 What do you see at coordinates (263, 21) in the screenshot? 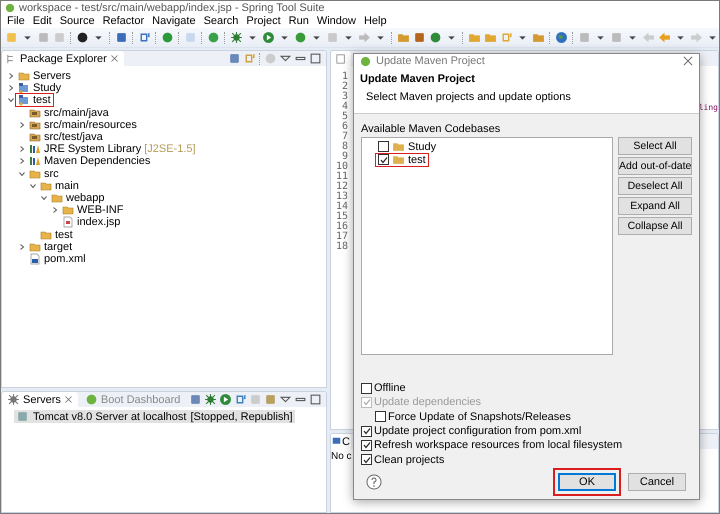
I see `menu-item: Project` at bounding box center [263, 21].